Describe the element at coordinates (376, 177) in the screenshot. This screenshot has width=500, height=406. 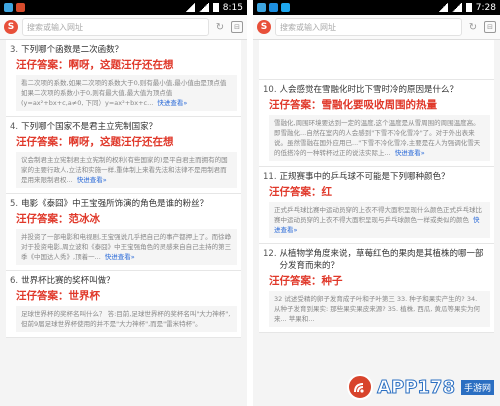
I see `question-text: 11. 正规赛事中的乒乓球不可能是下列哪种颜色？` at that location.